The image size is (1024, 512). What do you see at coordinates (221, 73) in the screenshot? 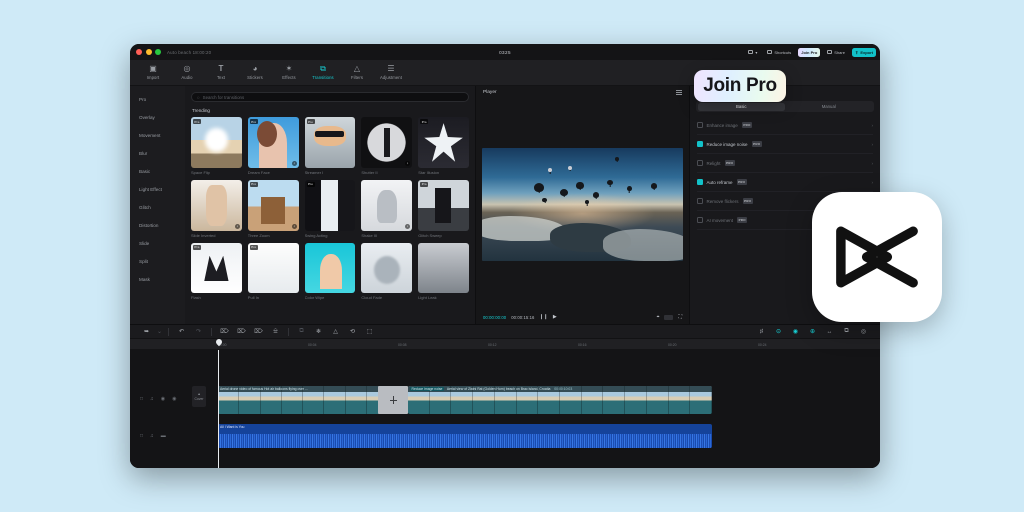
I see `tab-text: T Text` at bounding box center [221, 73].